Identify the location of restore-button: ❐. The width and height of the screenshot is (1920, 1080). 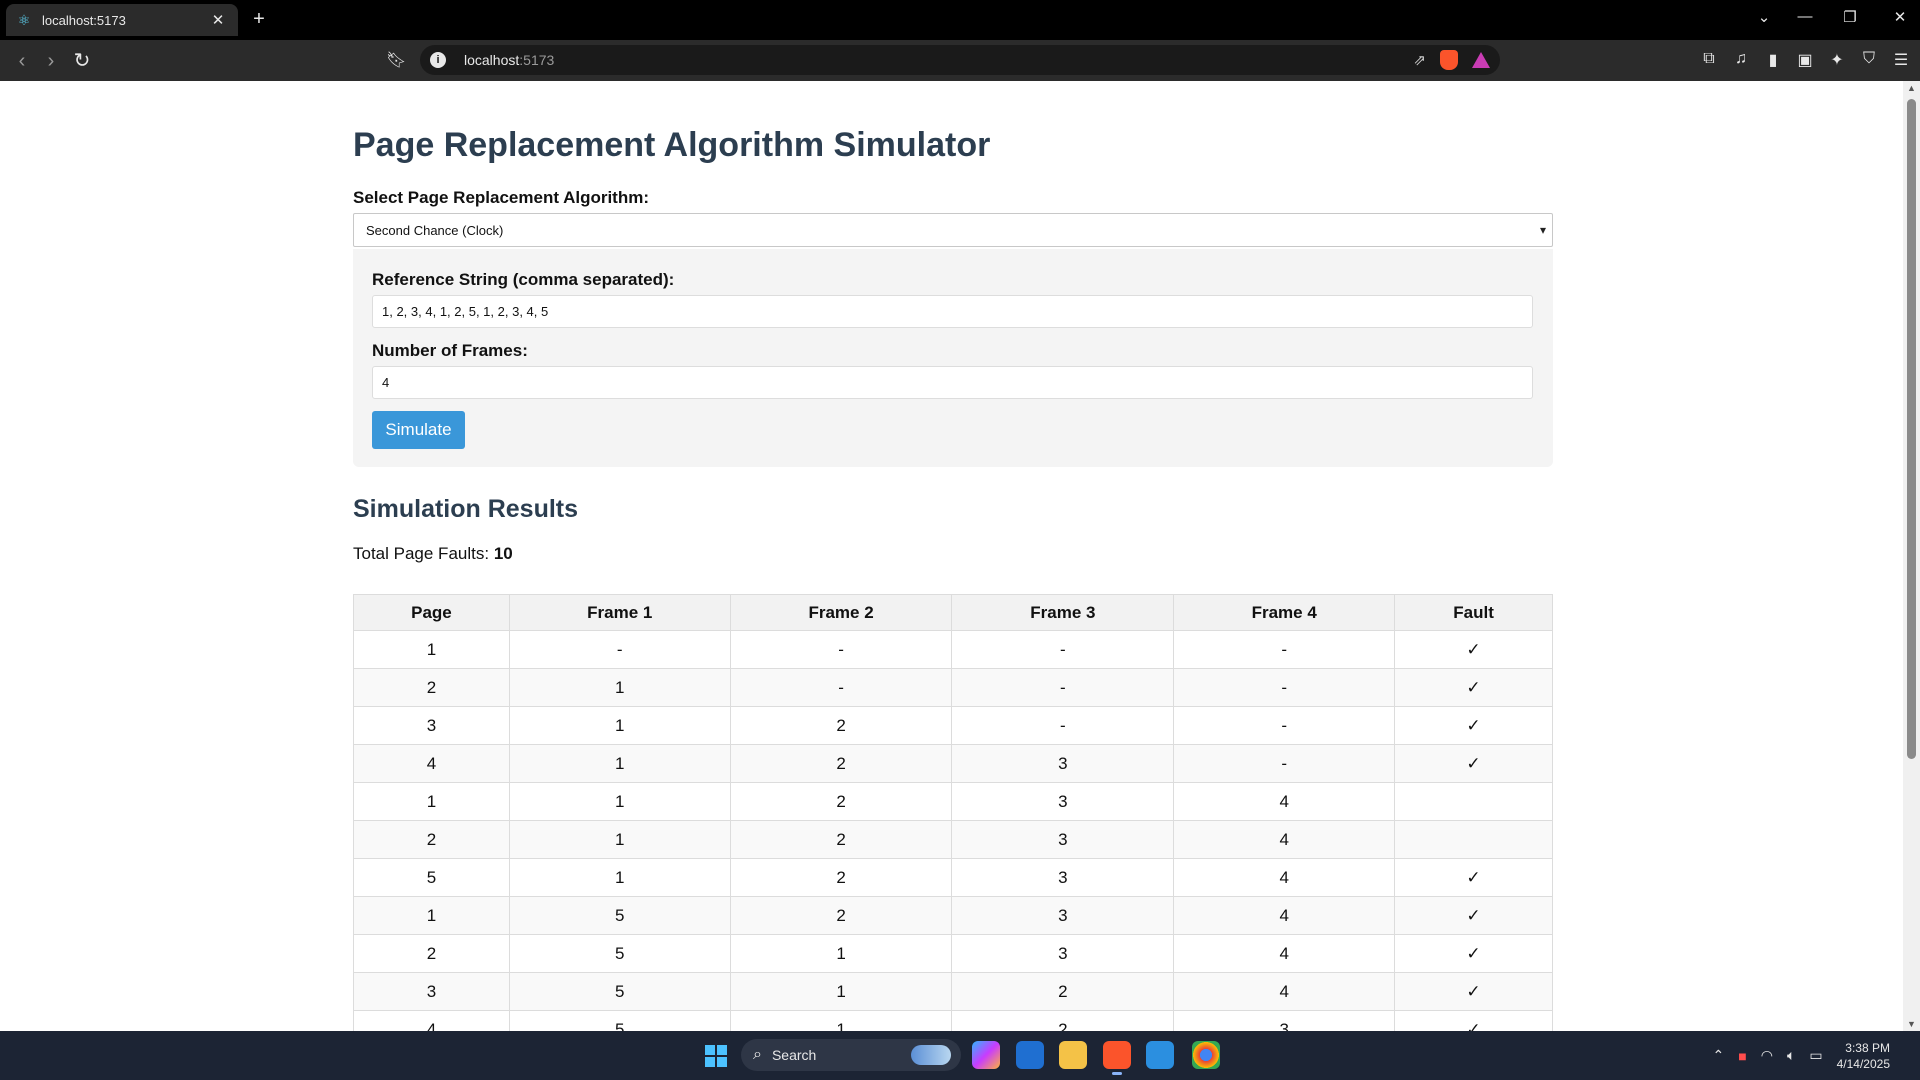
(1850, 17).